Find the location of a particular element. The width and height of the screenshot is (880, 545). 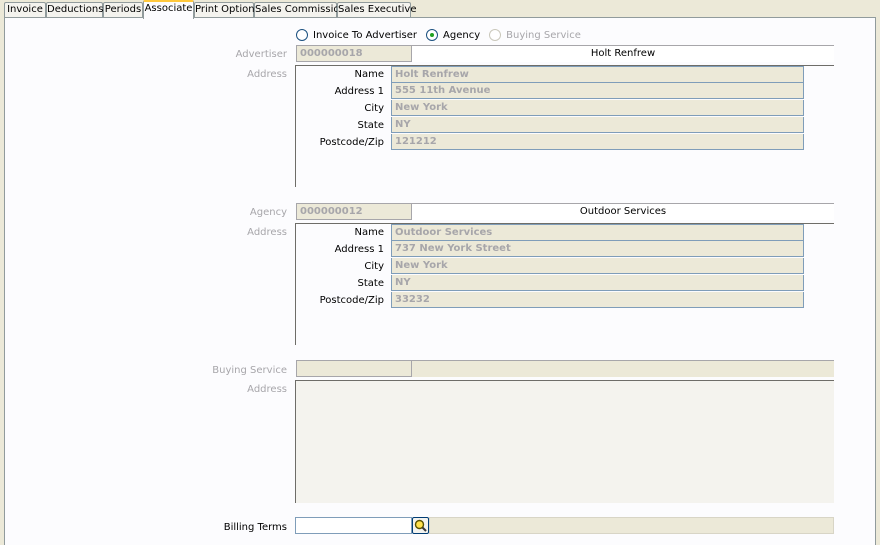

advertiser-name-display: Holt Renfrew is located at coordinates (623, 53).